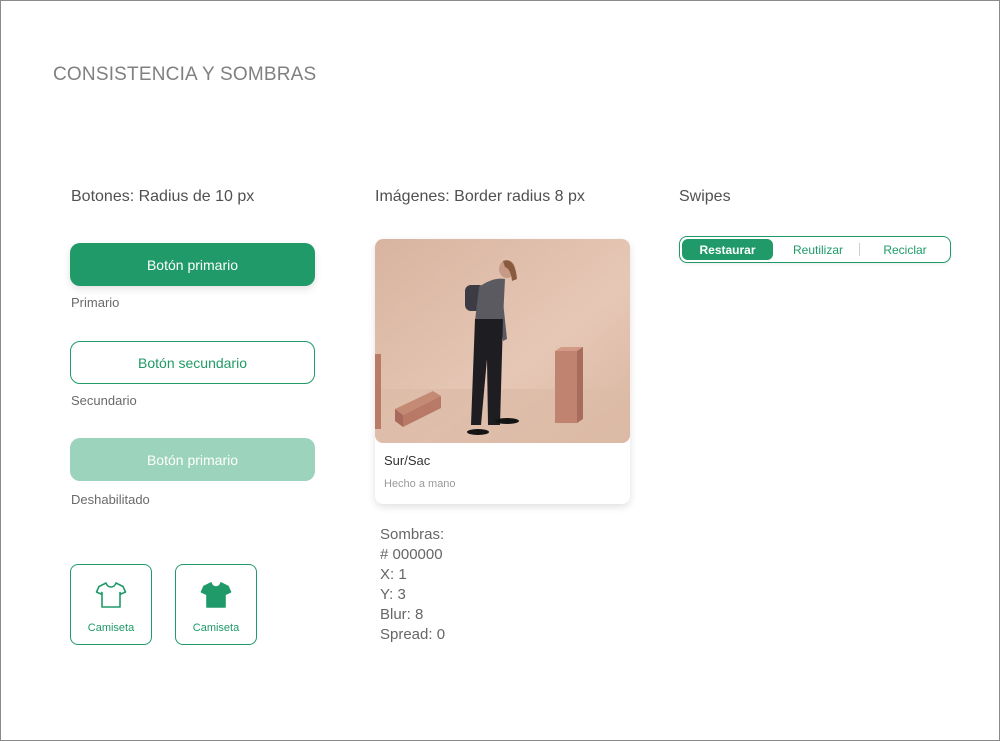 This screenshot has height=741, width=1000. I want to click on product-image, so click(502, 341).